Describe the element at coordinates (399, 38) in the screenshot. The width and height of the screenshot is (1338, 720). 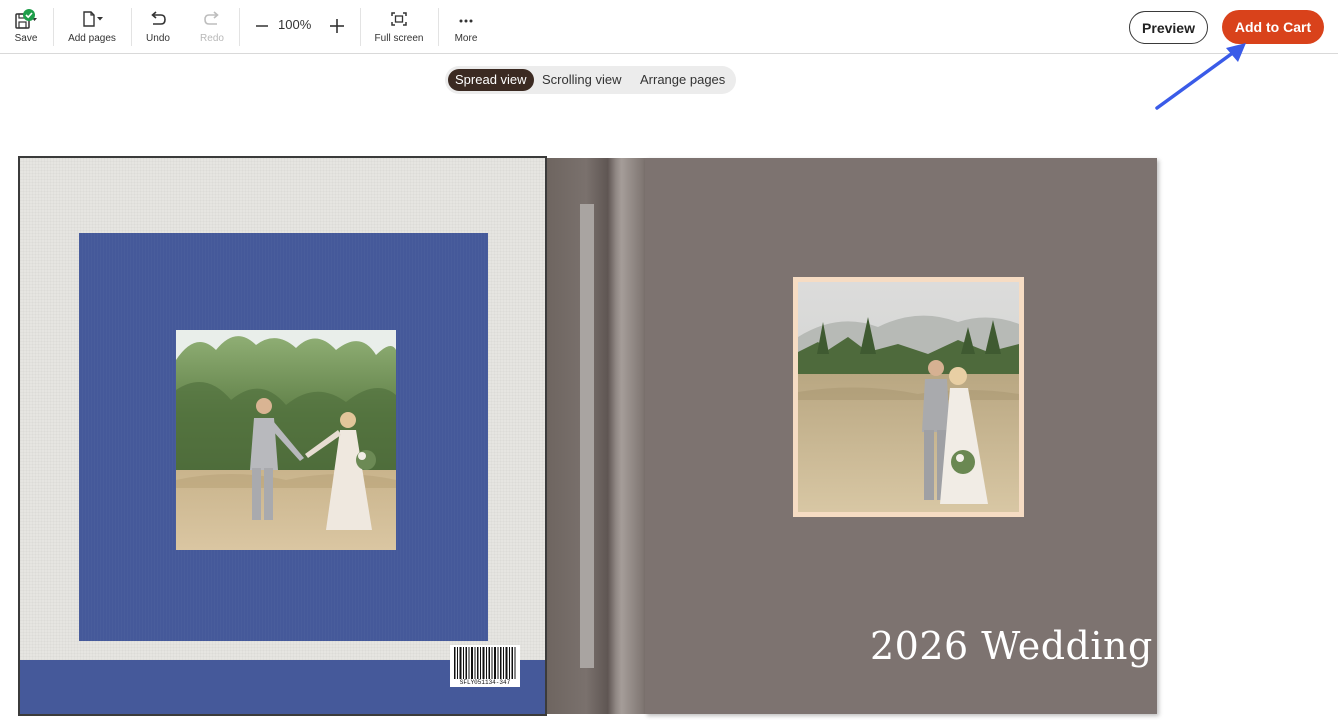
I see `full-screen-label: Full screen` at that location.